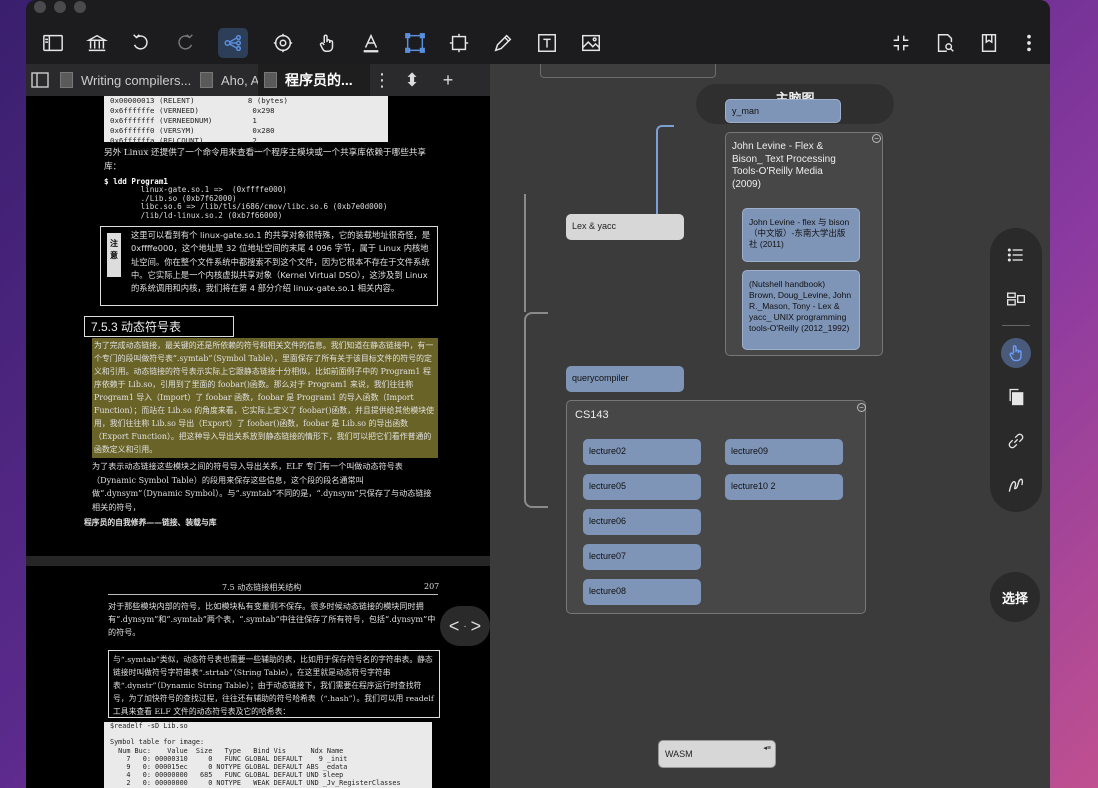 The height and width of the screenshot is (788, 1098). I want to click on mindmap-icon, so click(233, 43).